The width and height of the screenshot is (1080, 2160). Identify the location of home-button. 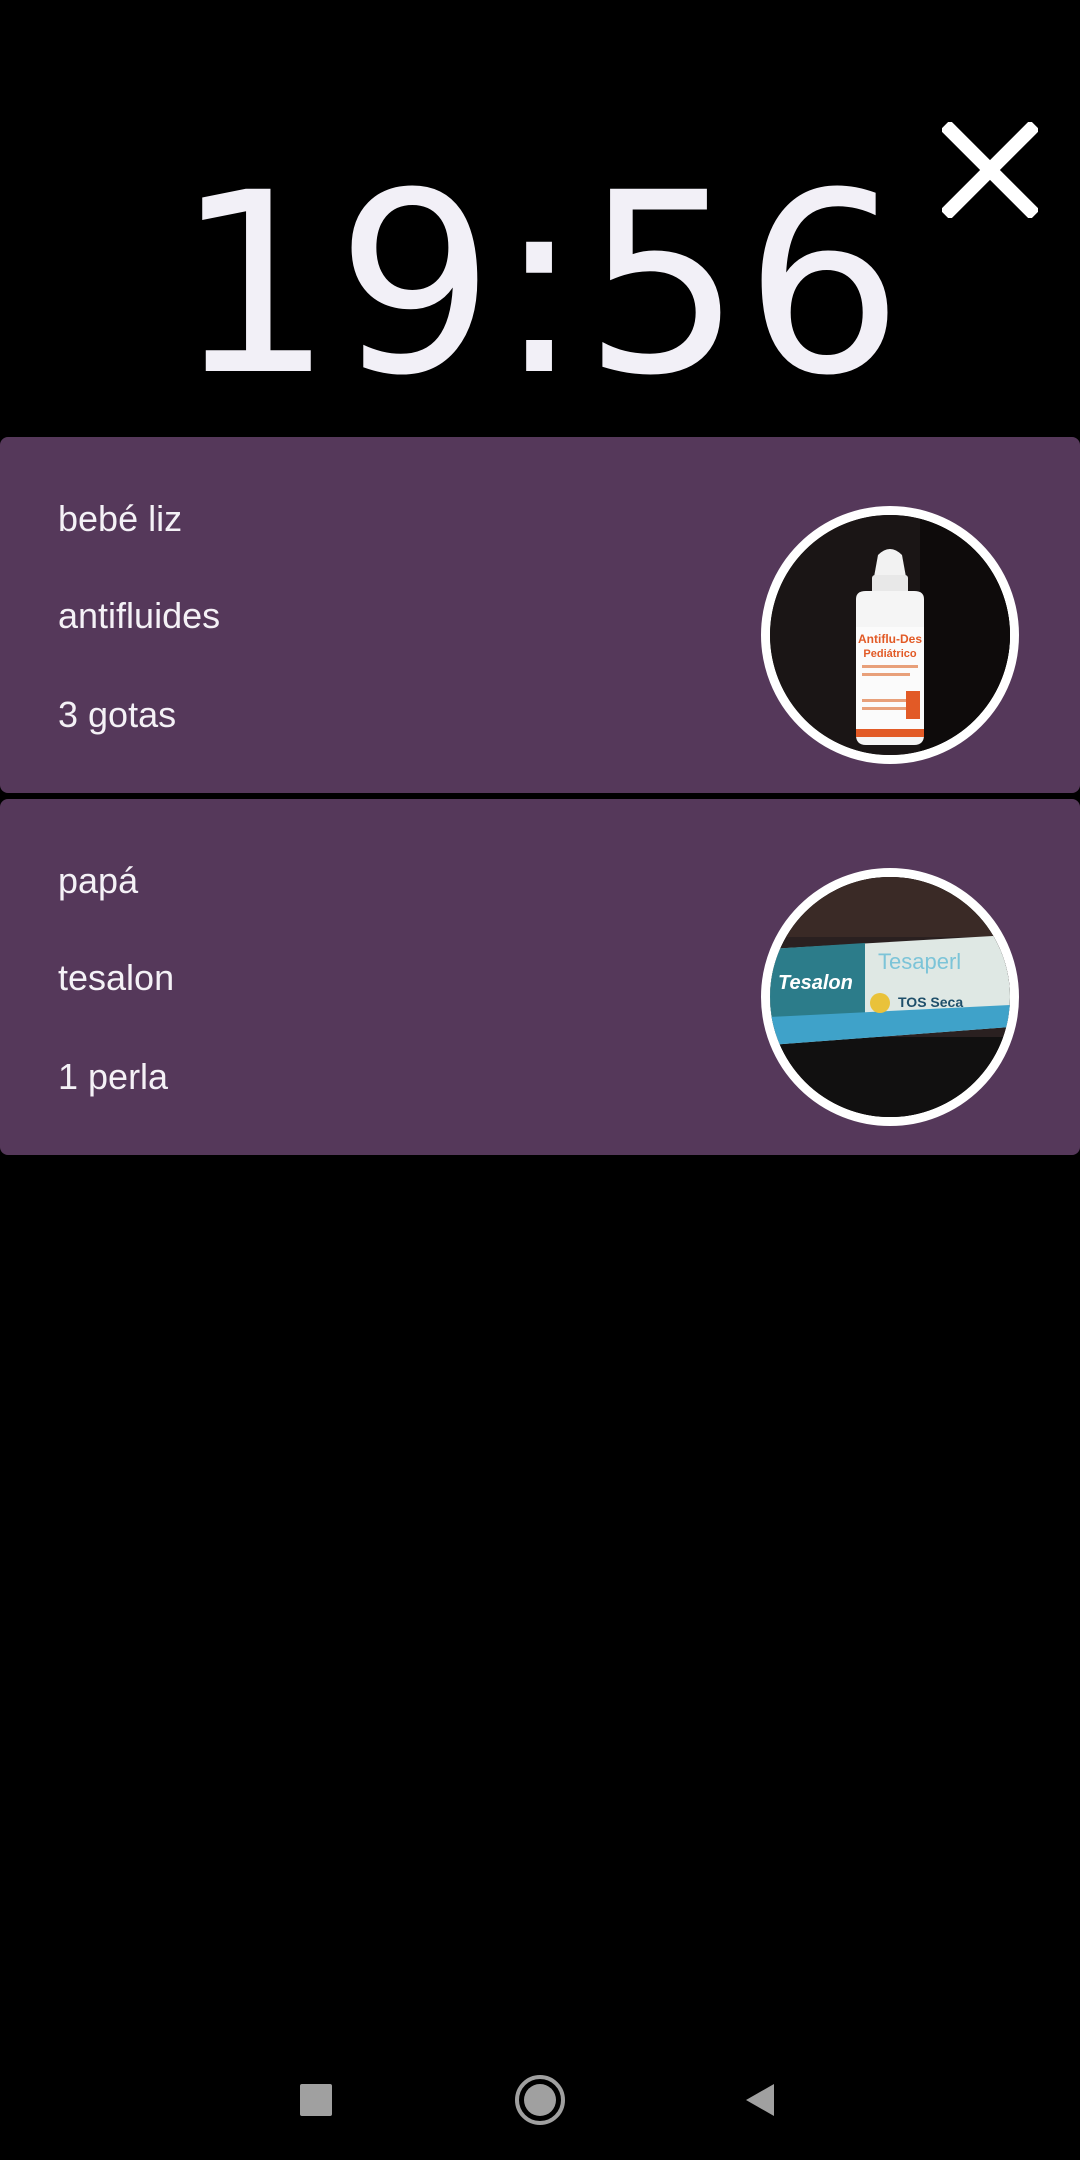
(540, 2100).